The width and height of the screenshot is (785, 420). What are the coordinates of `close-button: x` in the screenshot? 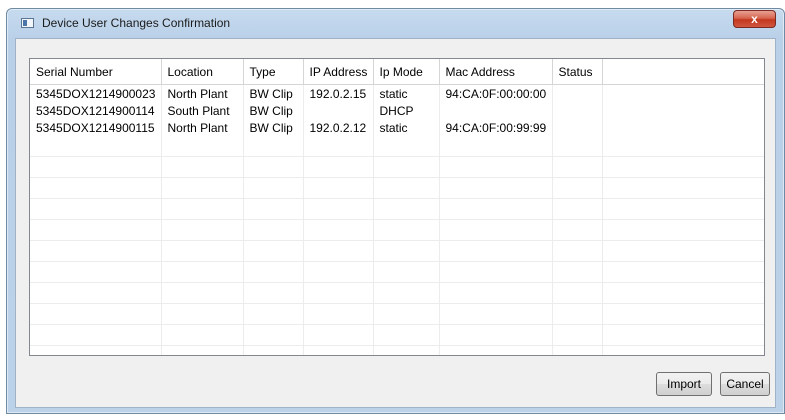 It's located at (754, 19).